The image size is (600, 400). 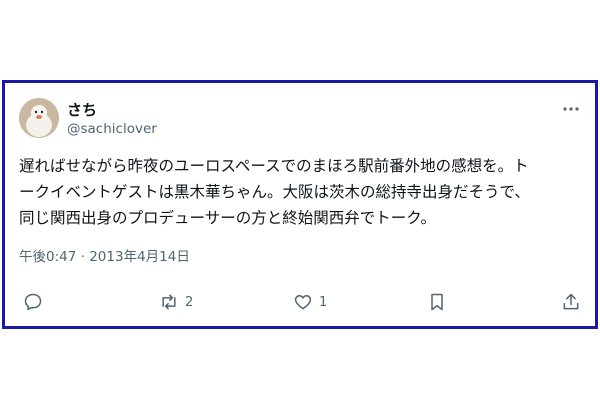 I want to click on bookmark-icon, so click(x=437, y=302).